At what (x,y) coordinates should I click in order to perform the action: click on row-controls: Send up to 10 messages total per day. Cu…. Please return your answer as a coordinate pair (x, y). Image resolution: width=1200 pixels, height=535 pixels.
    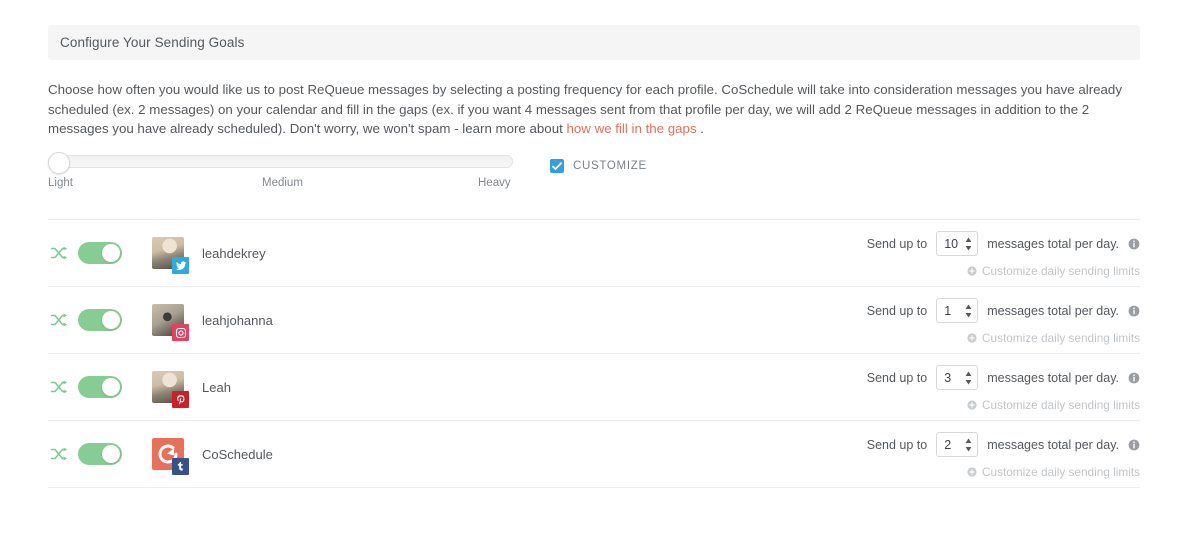
    Looking at the image, I should click on (1003, 254).